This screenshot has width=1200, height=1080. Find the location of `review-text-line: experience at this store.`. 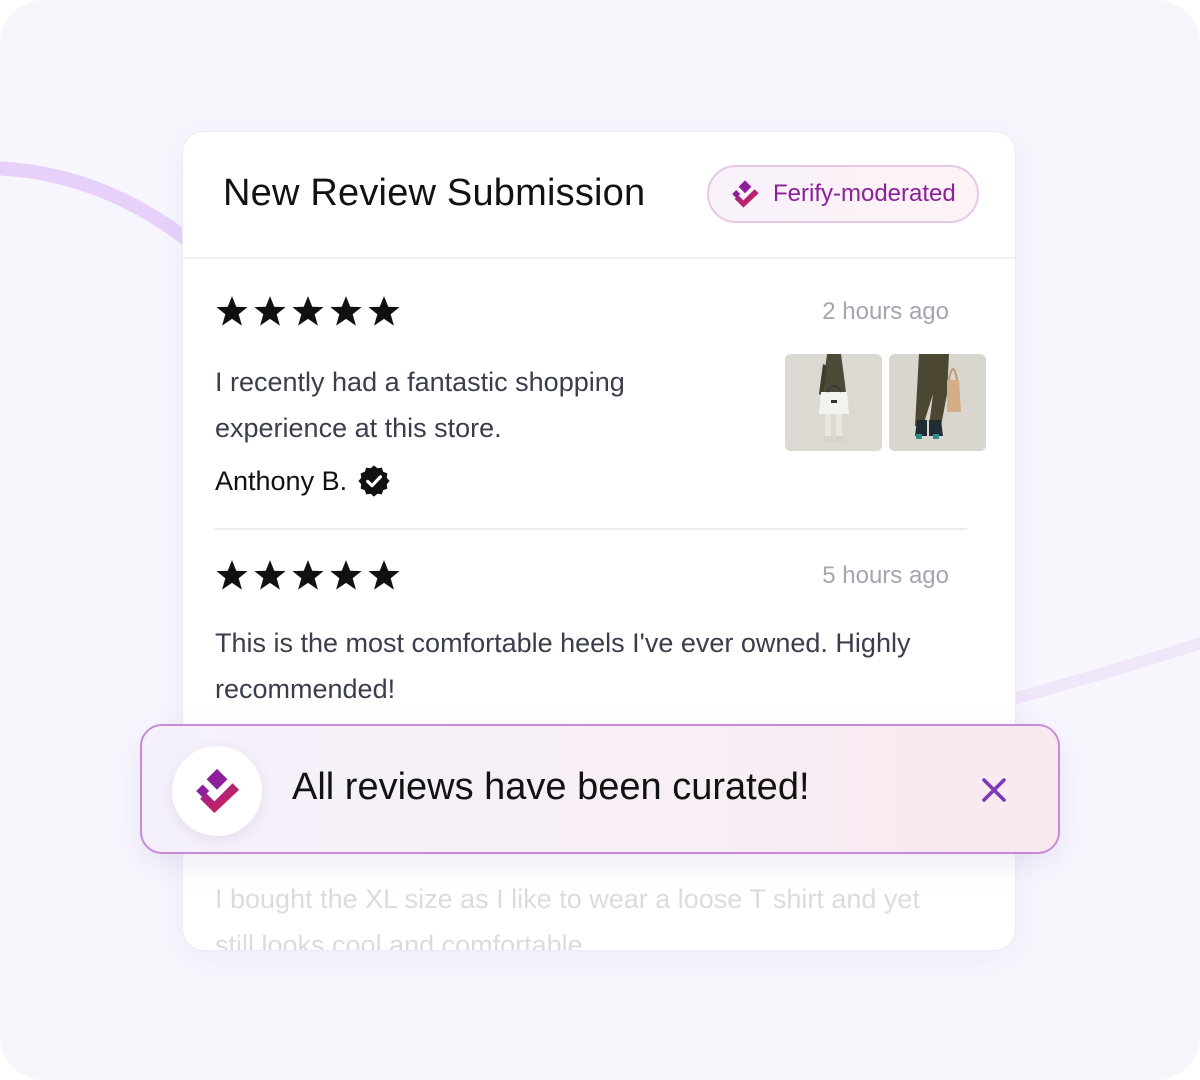

review-text-line: experience at this store. is located at coordinates (358, 428).